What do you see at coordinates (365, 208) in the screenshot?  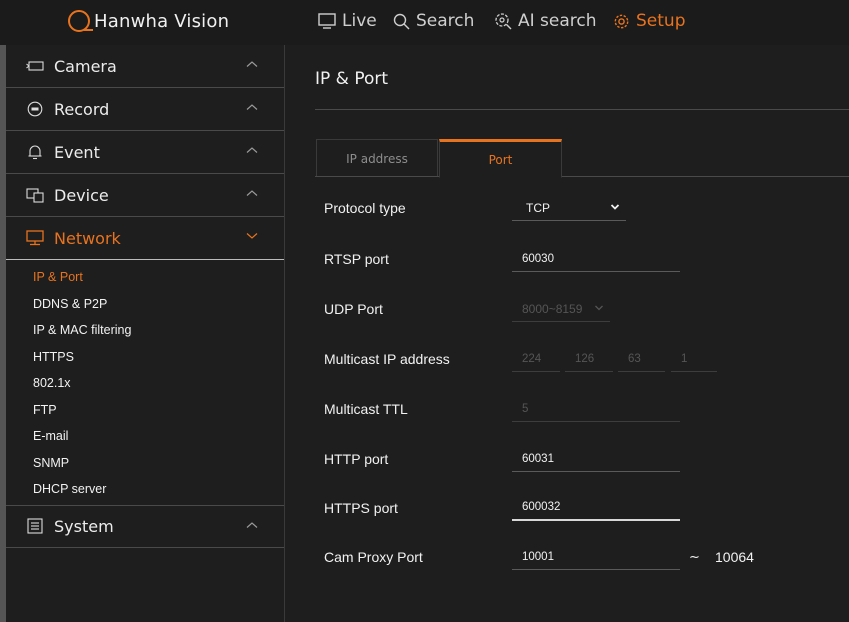 I see `protocol-type-label: Protocol type` at bounding box center [365, 208].